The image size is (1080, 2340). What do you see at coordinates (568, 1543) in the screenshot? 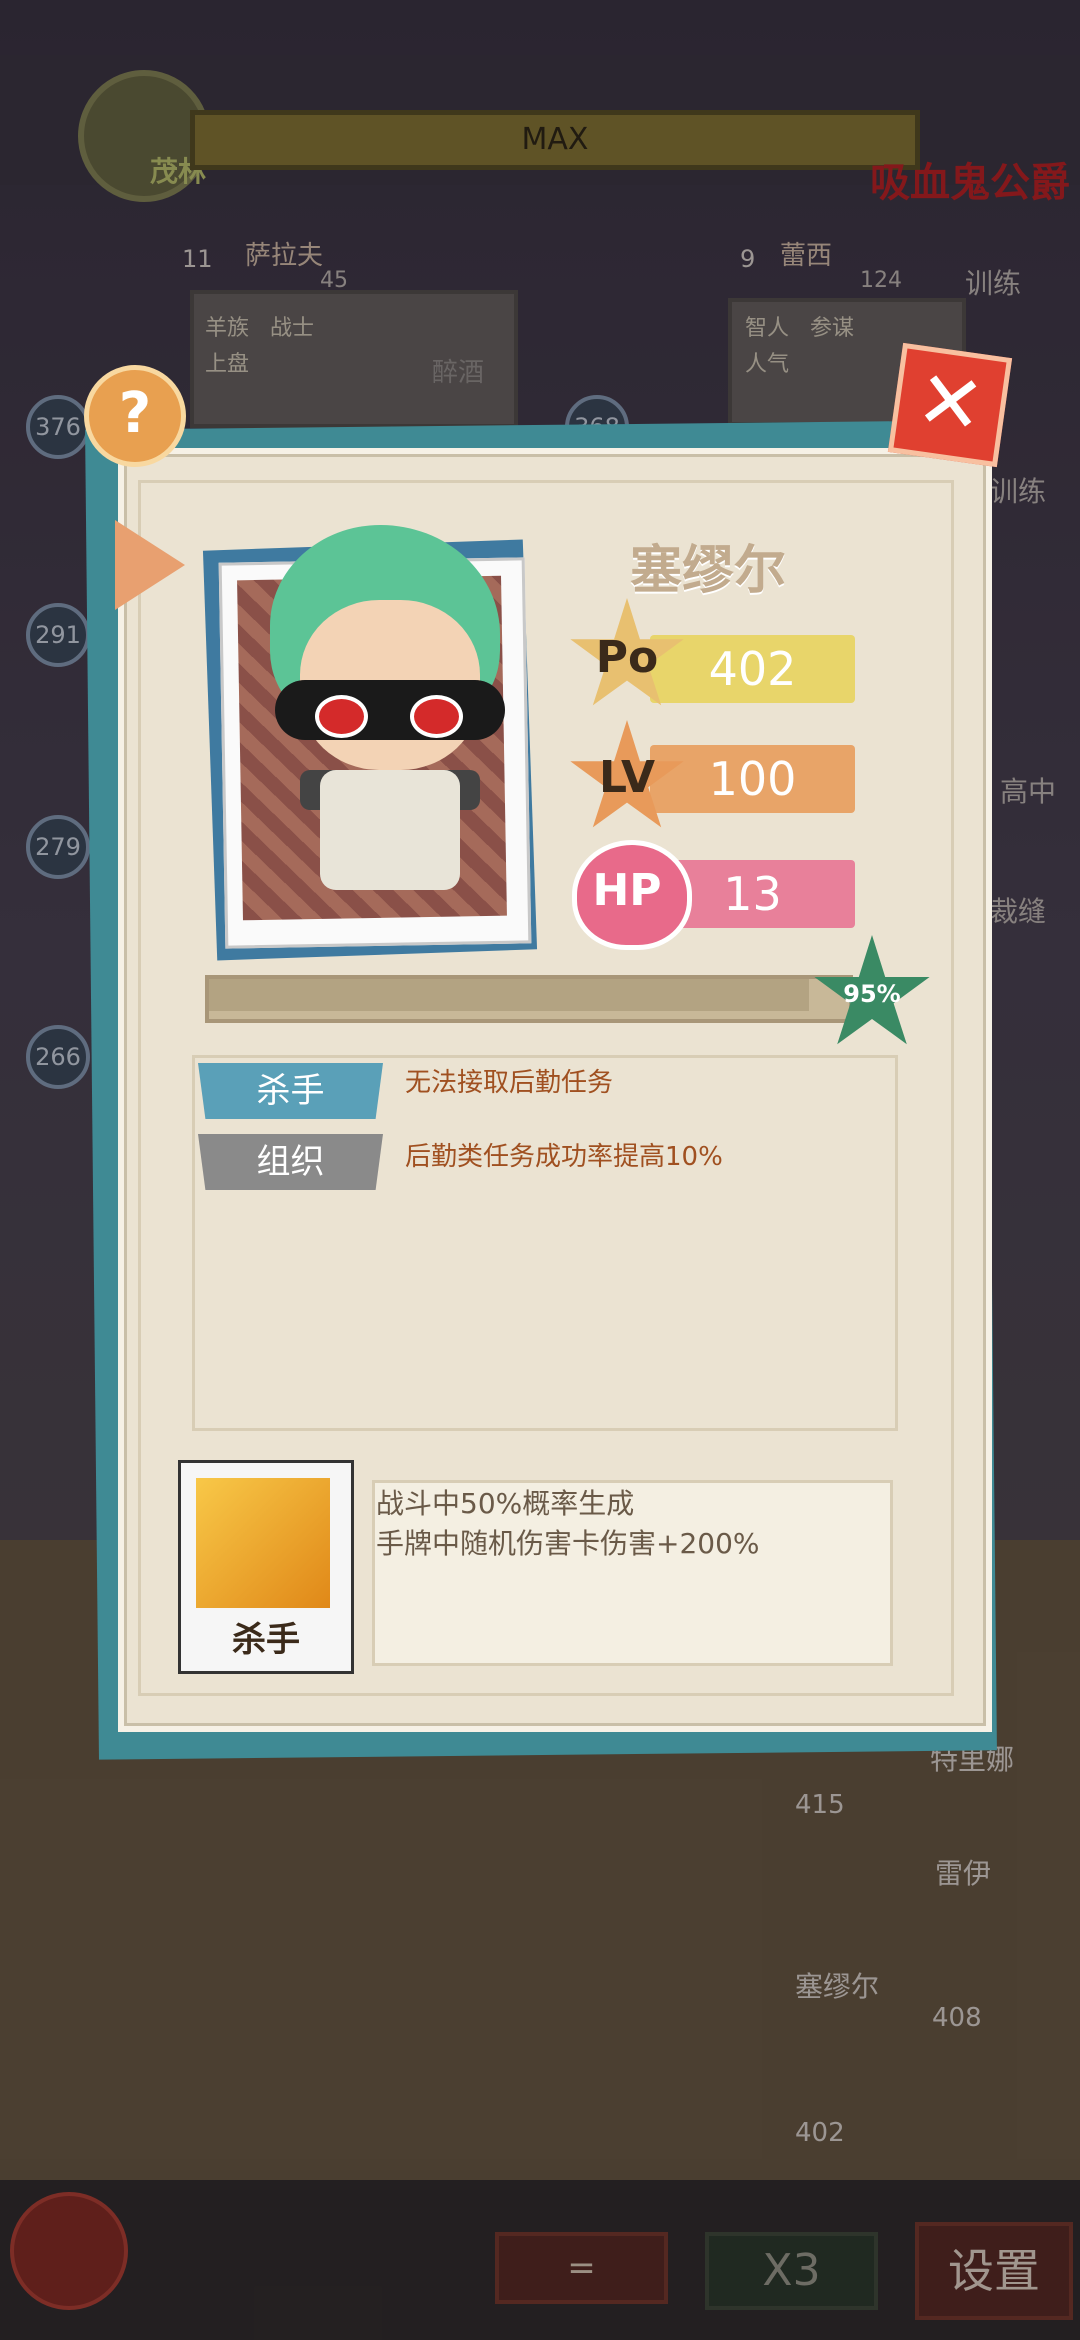
I see `skill-description-line: 手牌中随机伤害卡伤害+200%` at bounding box center [568, 1543].